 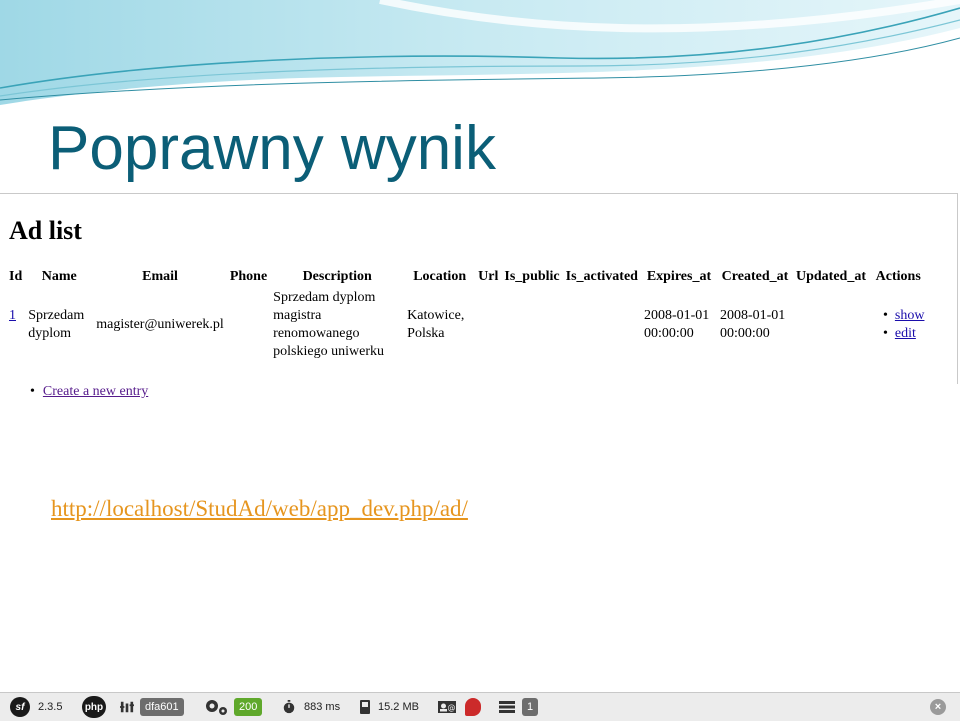 I want to click on cell-name: Sprzedam dyplom, so click(x=56, y=324).